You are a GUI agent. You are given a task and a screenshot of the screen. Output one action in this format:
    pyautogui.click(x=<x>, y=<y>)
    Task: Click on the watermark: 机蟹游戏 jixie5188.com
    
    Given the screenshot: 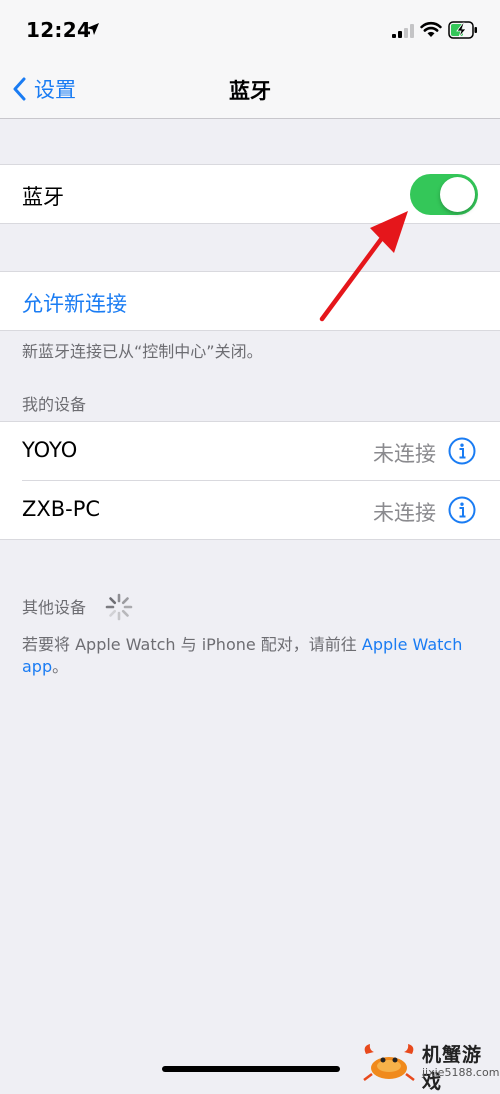 What is the action you would take?
    pyautogui.click(x=430, y=1065)
    